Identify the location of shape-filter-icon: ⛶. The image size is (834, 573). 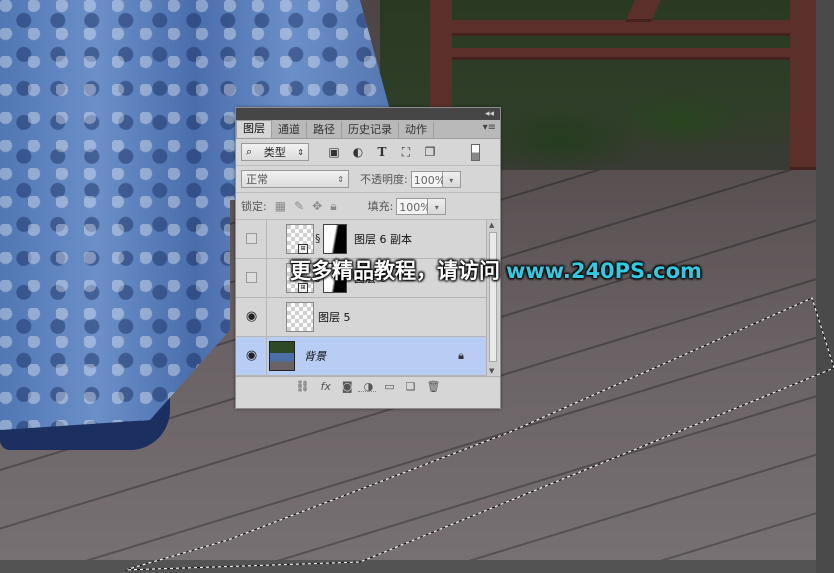
(406, 152).